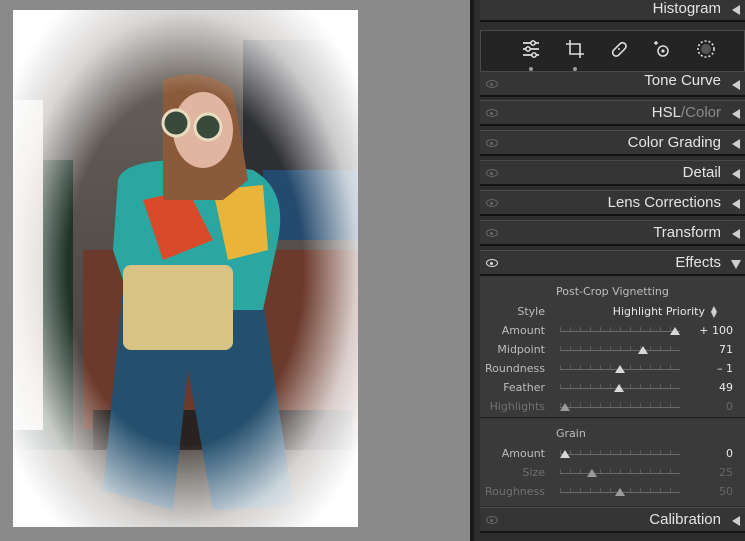 The width and height of the screenshot is (745, 541). I want to click on slider-label: Size, so click(533, 472).